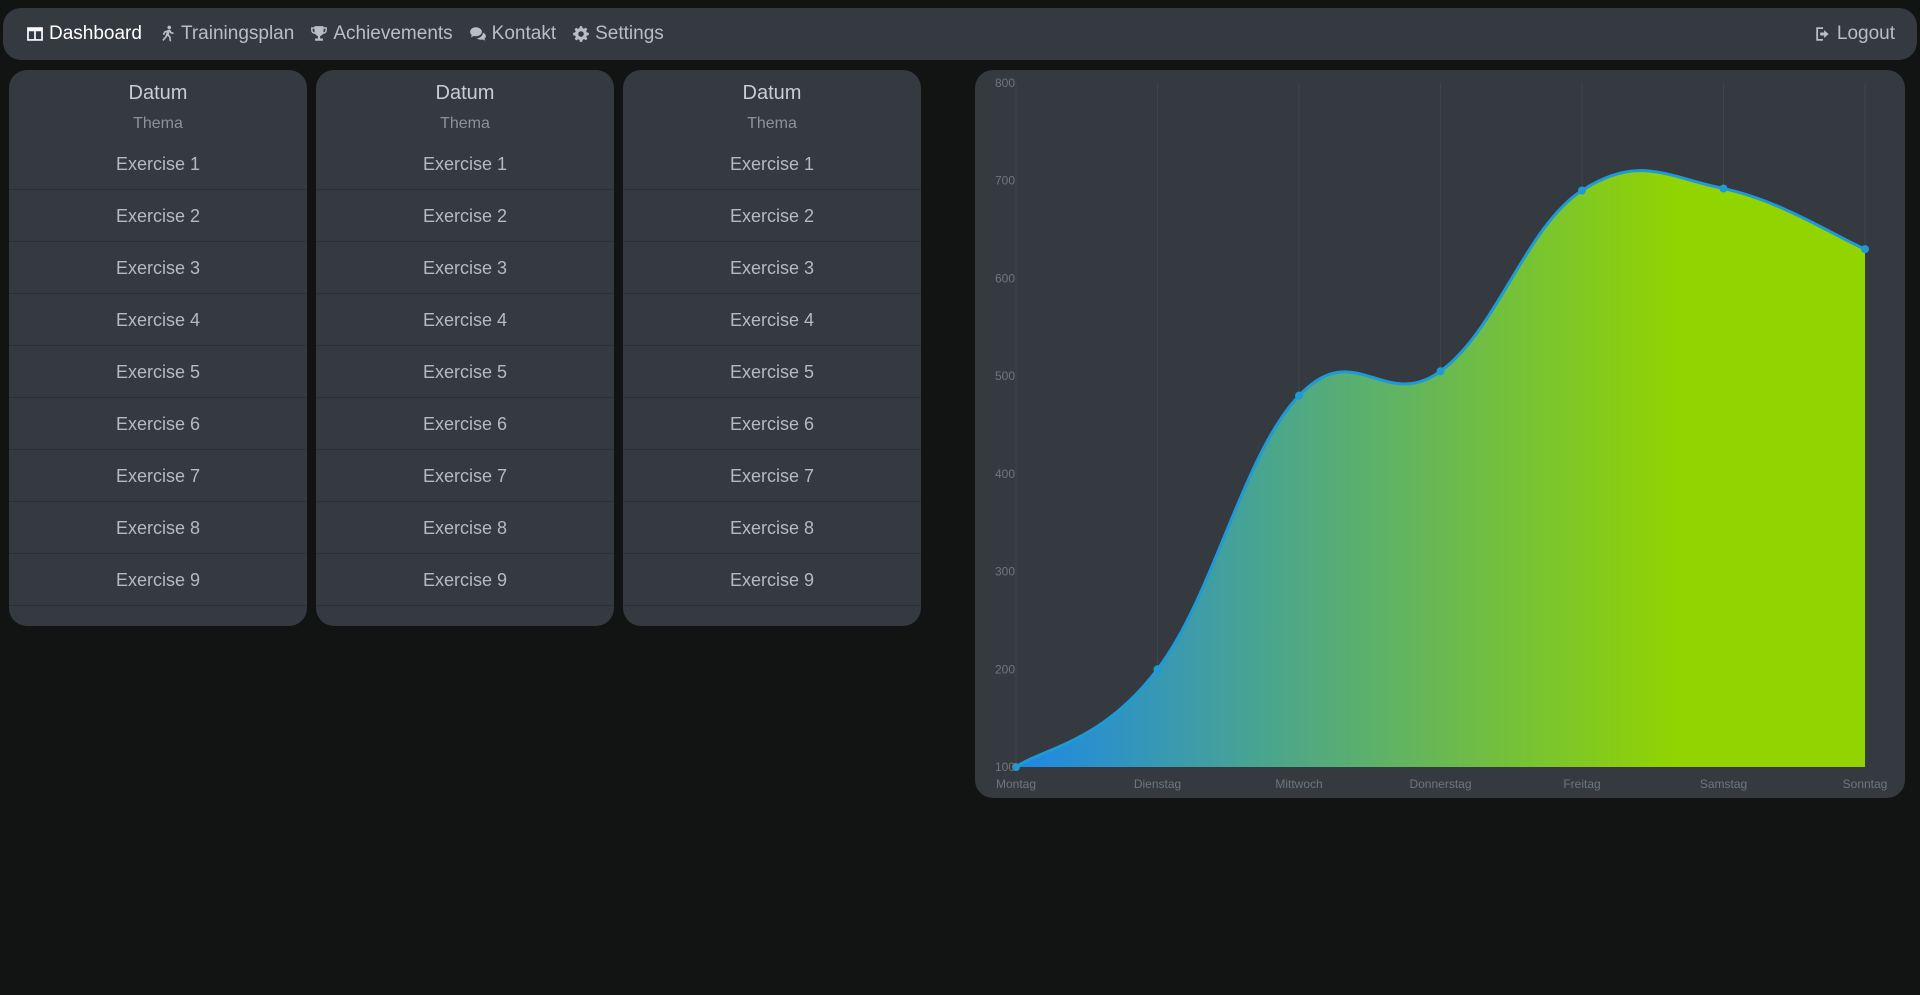  Describe the element at coordinates (1005, 278) in the screenshot. I see `y-tick-label: 600` at that location.